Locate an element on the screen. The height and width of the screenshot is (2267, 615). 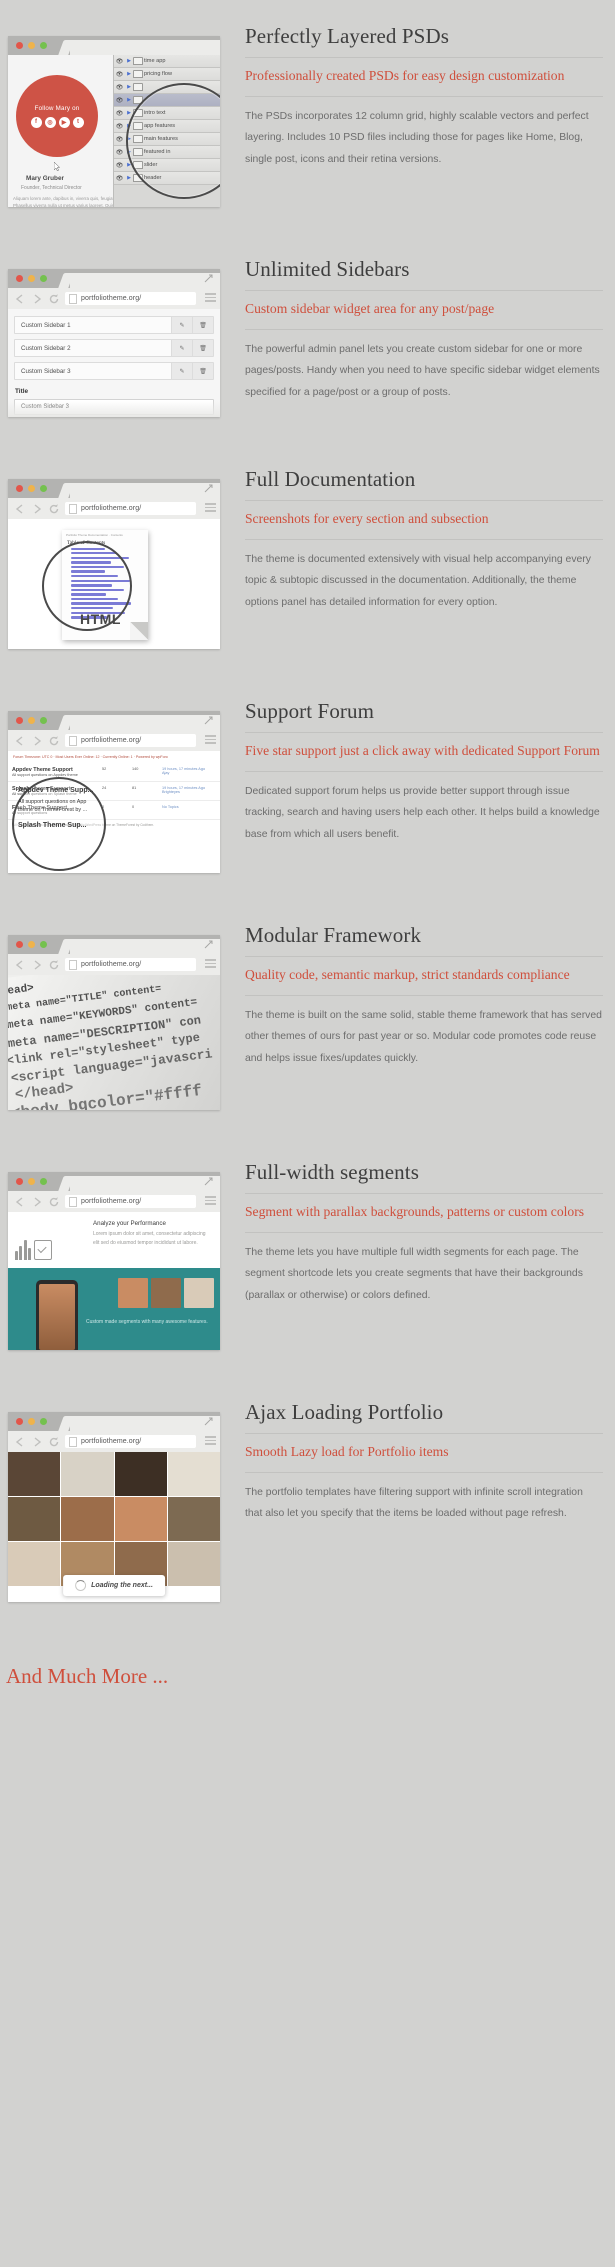
sidebar-row: Custom Sidebar 1 ✎ 🗑 is located at coordinates (114, 325).